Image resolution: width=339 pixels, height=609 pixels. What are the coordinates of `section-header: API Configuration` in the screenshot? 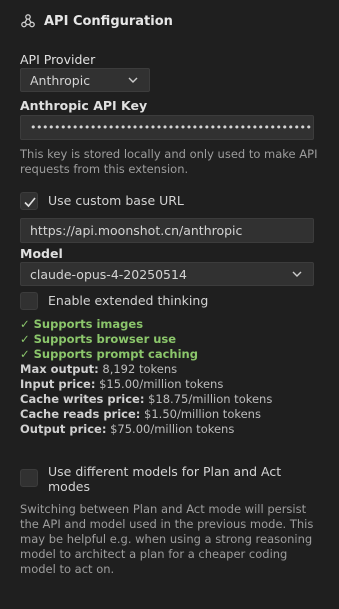 It's located at (96, 21).